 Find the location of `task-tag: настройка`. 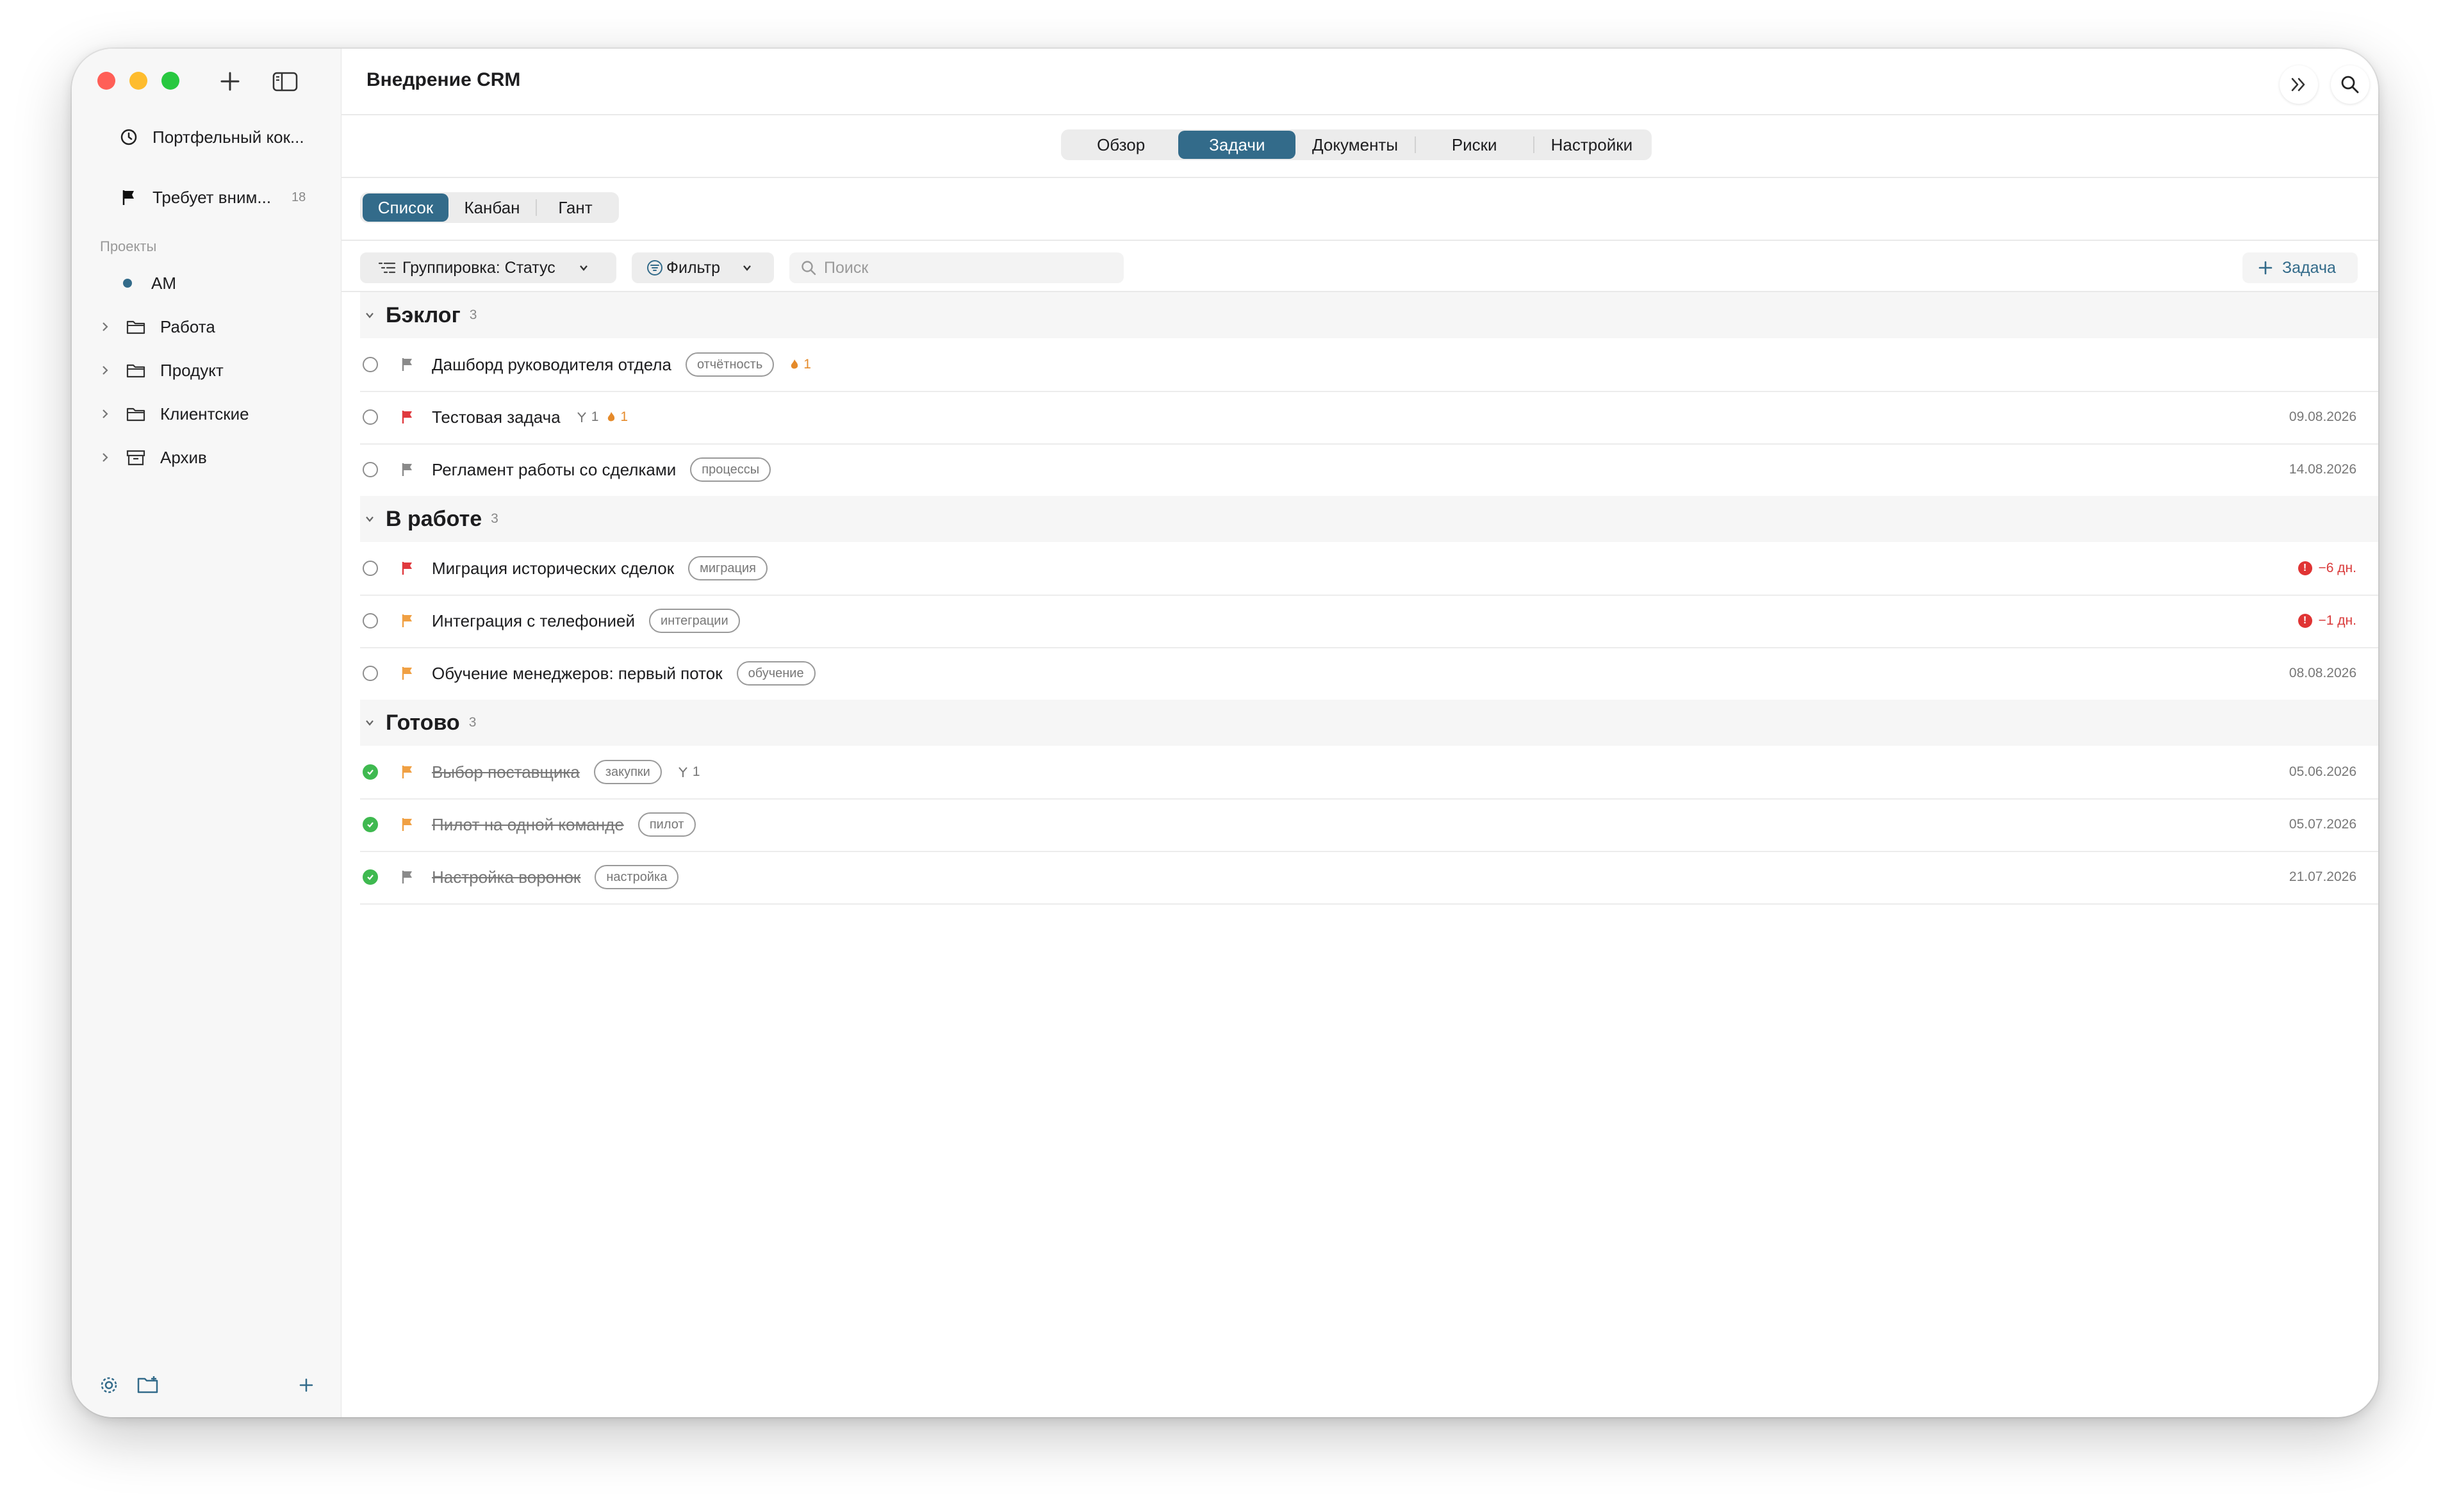

task-tag: настройка is located at coordinates (637, 877).